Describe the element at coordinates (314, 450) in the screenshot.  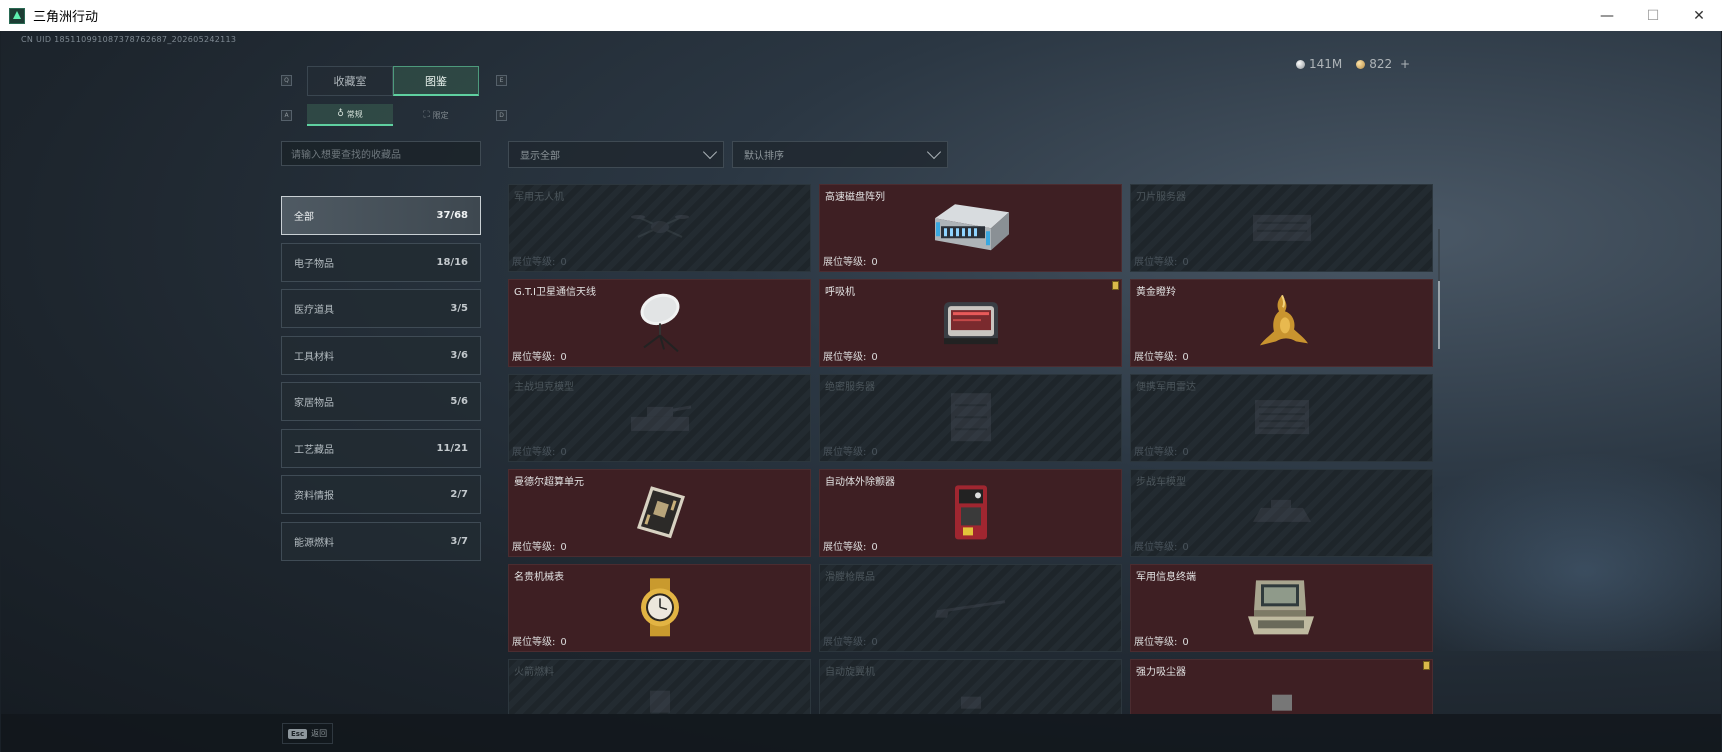
I see `category-label: 工艺藏品` at that location.